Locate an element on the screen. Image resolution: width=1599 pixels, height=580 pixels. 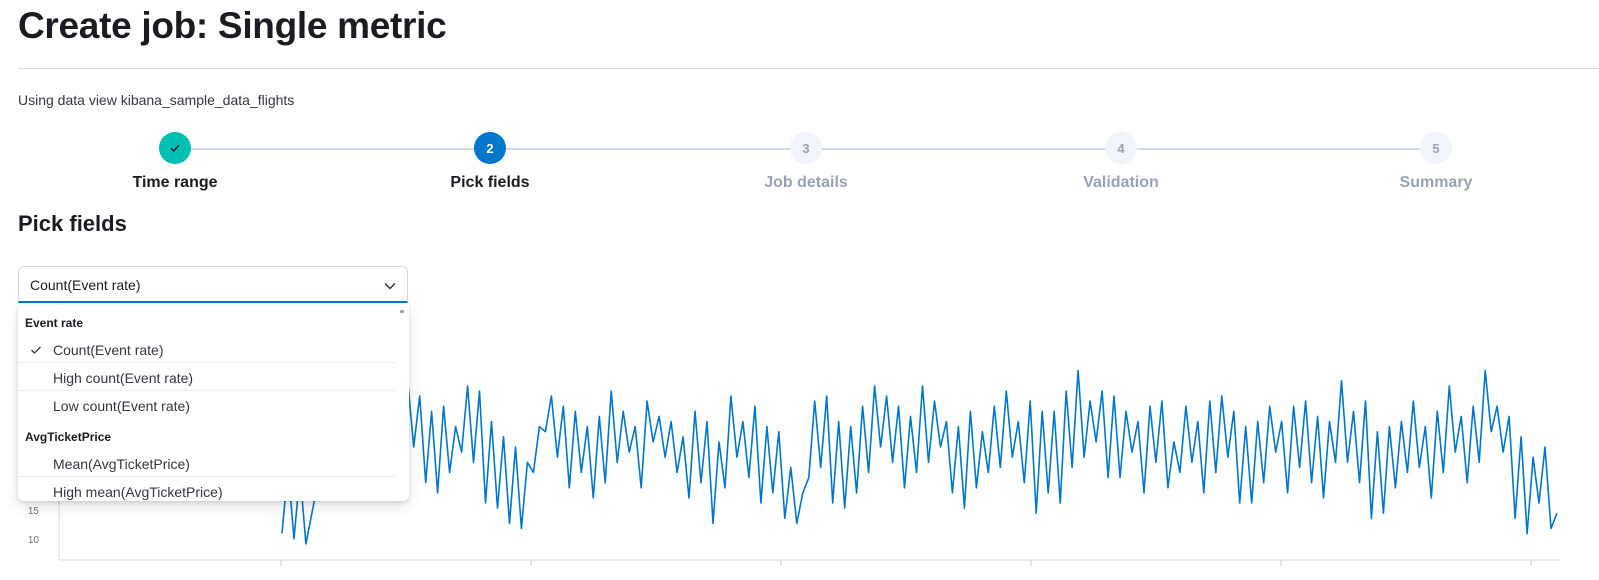
step-complete-indicator is located at coordinates (175, 148).